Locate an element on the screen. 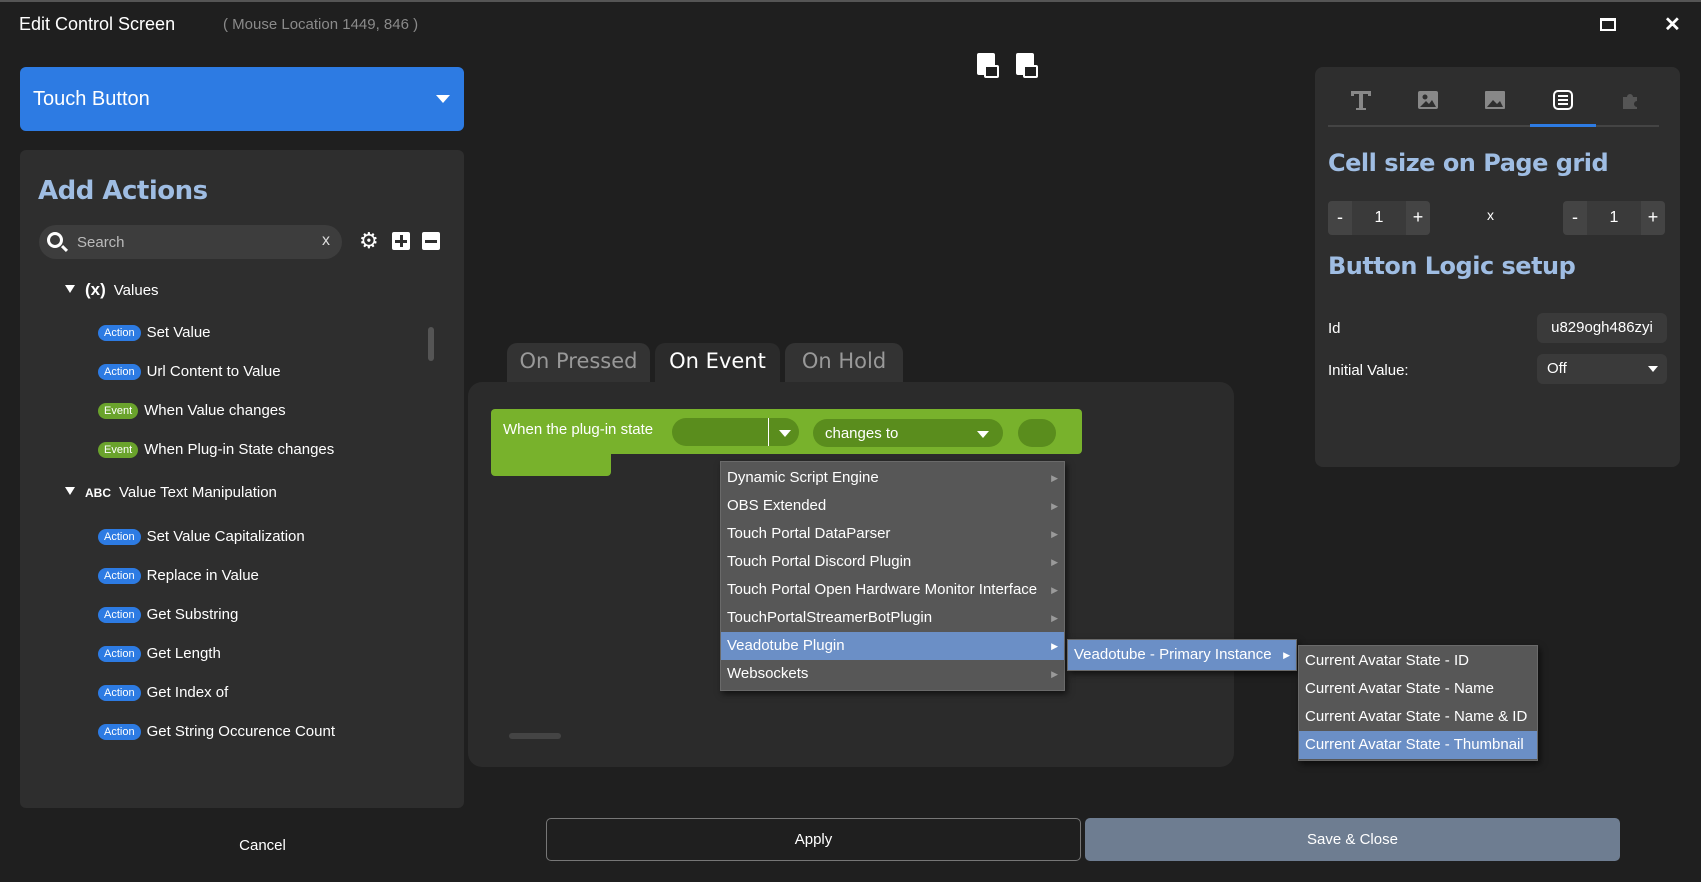 The height and width of the screenshot is (882, 1701). condition-dropdown: changes to is located at coordinates (908, 433).